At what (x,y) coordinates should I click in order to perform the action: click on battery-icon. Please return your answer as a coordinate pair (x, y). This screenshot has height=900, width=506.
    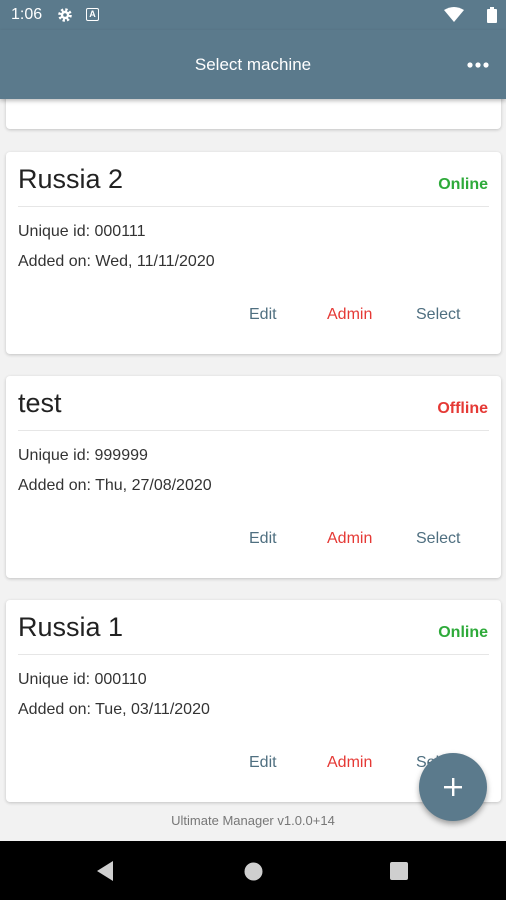
    Looking at the image, I should click on (492, 17).